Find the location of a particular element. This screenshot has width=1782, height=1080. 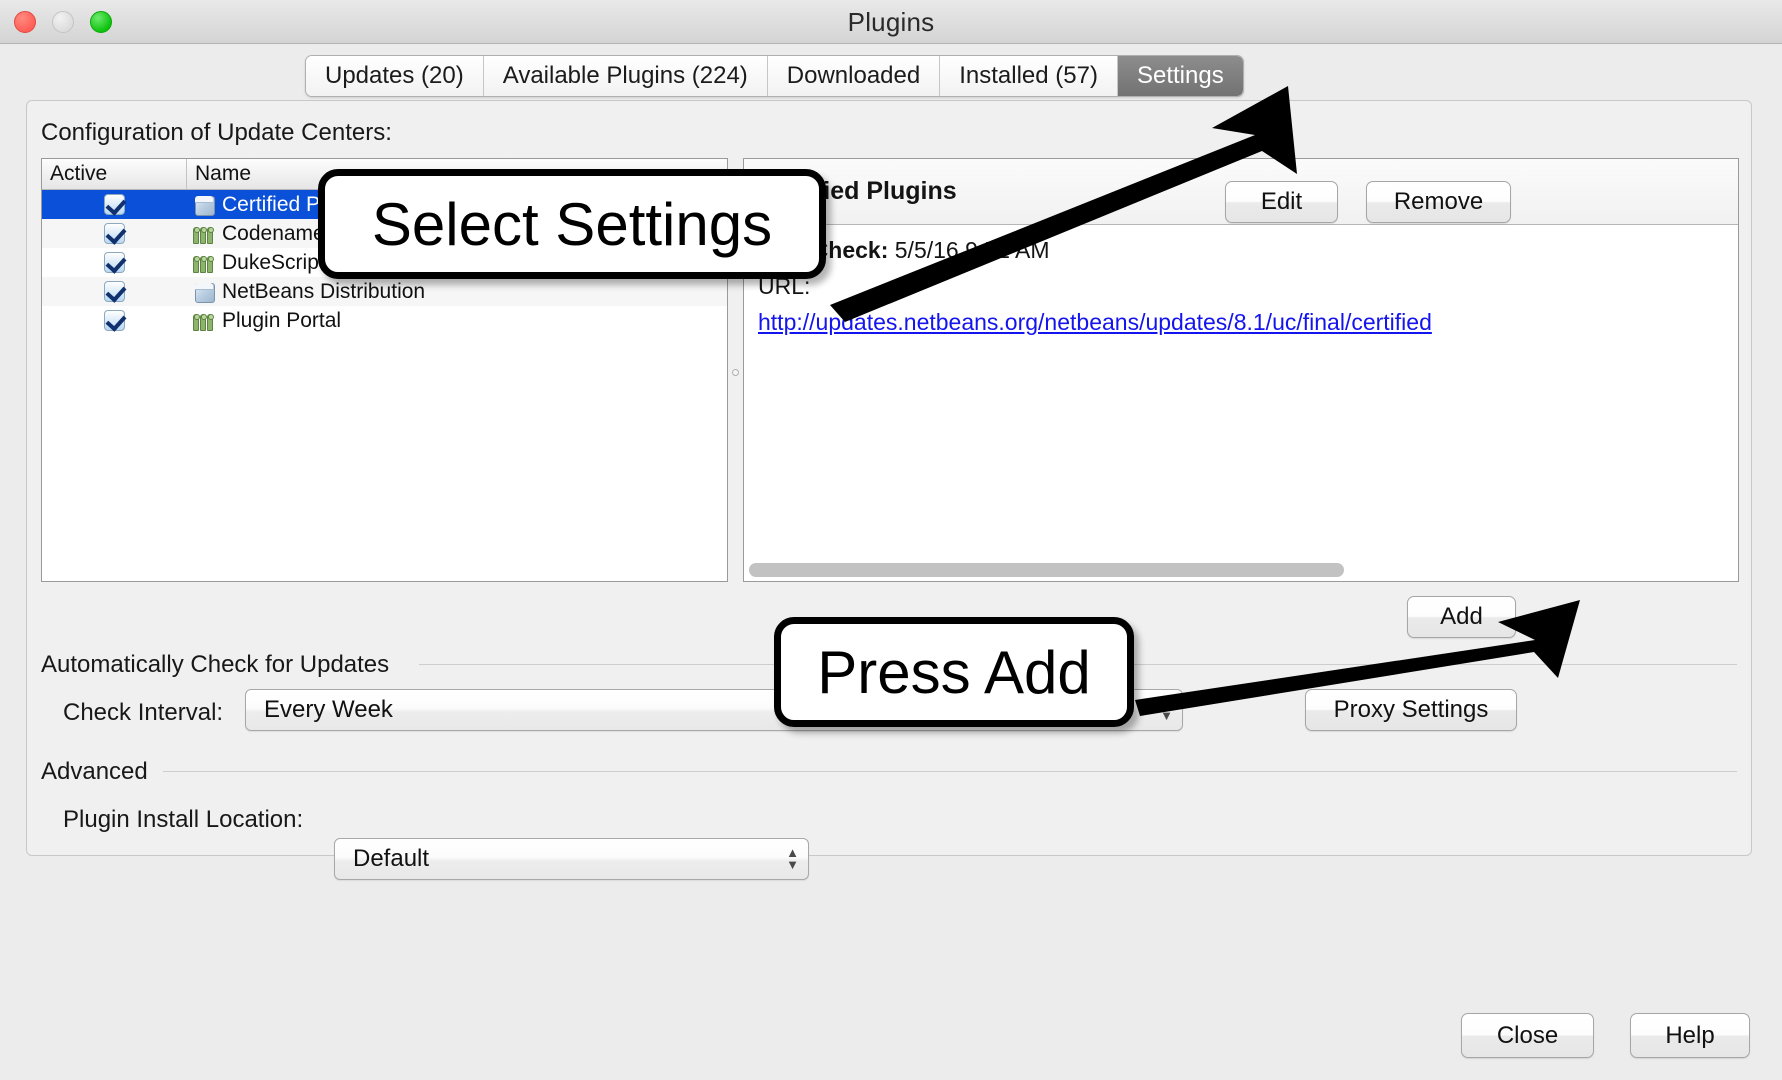

table-row: NetBeans Distribution is located at coordinates (384, 291).